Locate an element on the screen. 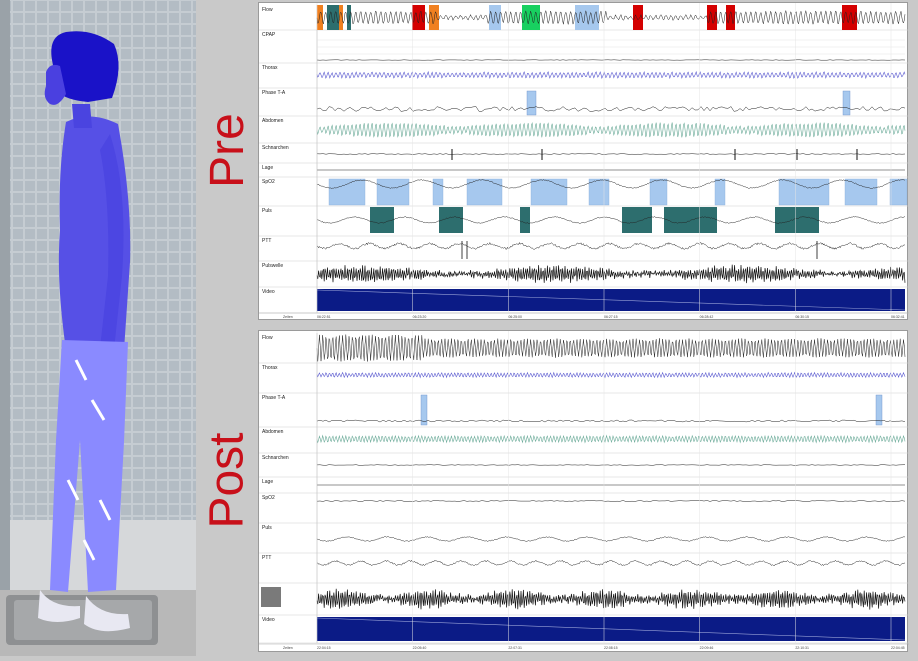 The width and height of the screenshot is (918, 661). pre-thorax-trace is located at coordinates (611, 75).